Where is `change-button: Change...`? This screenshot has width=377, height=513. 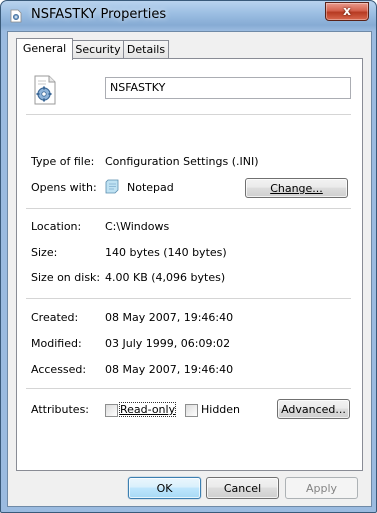
change-button: Change... is located at coordinates (296, 188).